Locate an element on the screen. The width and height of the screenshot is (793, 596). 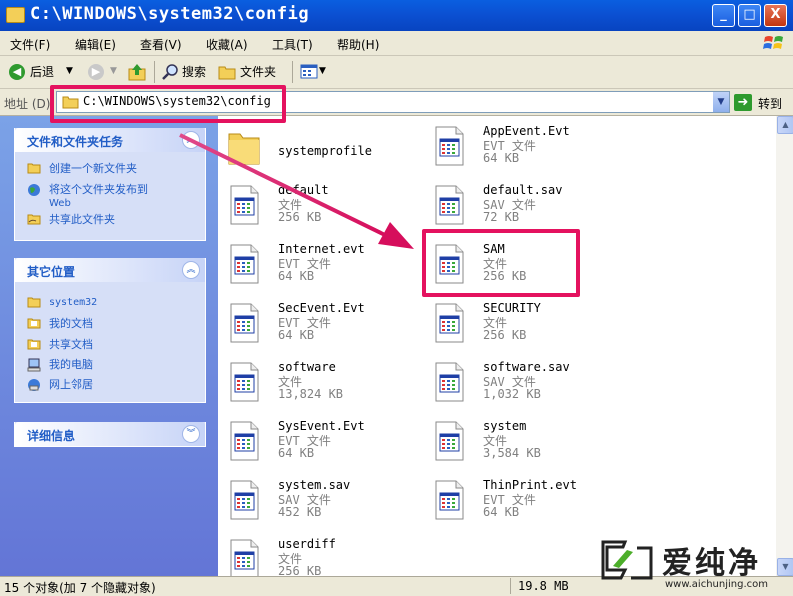
file-size: 1,032 KB is located at coordinates (512, 394).